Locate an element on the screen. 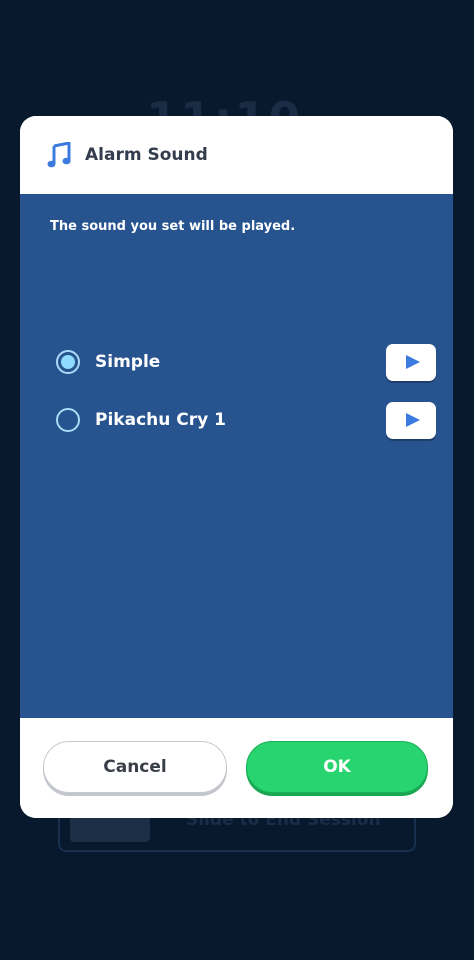  sound-option-pikachu-cry-1: Pikachu Cry 1 is located at coordinates (246, 420).